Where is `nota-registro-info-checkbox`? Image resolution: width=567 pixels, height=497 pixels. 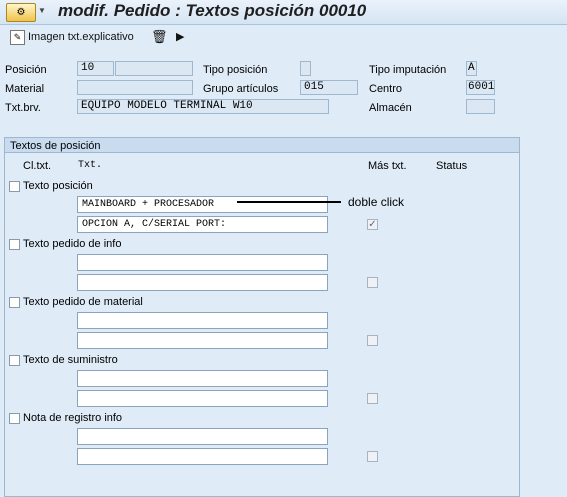 nota-registro-info-checkbox is located at coordinates (14, 418).